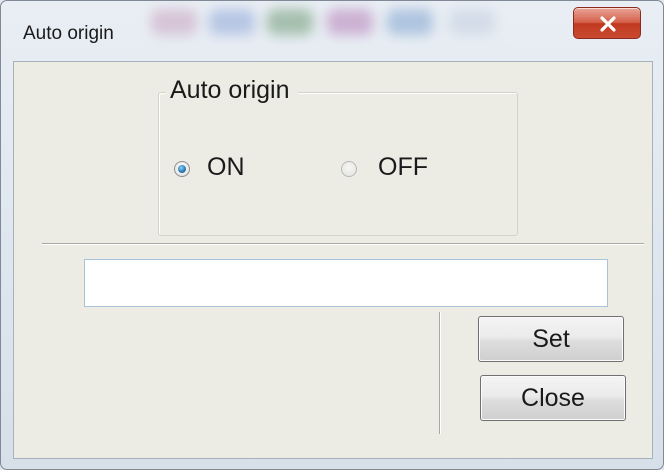 The image size is (664, 470). I want to click on groupbox-legend: Auto origin, so click(232, 90).